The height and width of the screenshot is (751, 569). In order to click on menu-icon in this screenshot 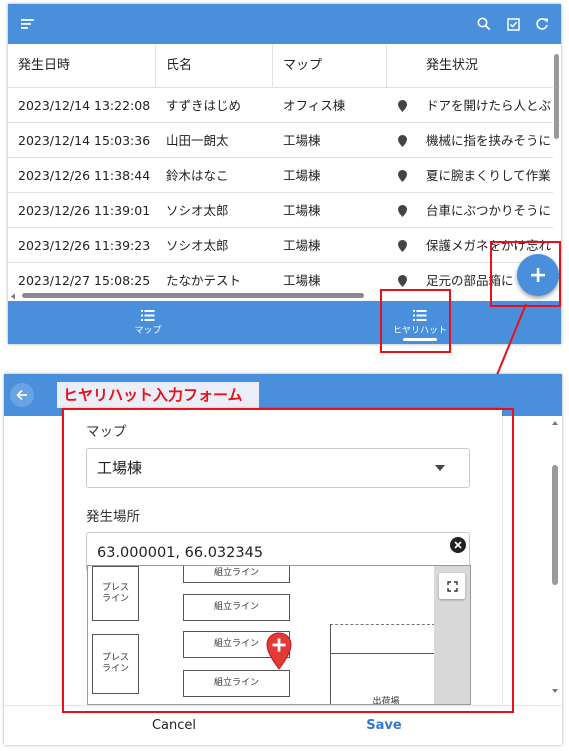, I will do `click(28, 24)`.